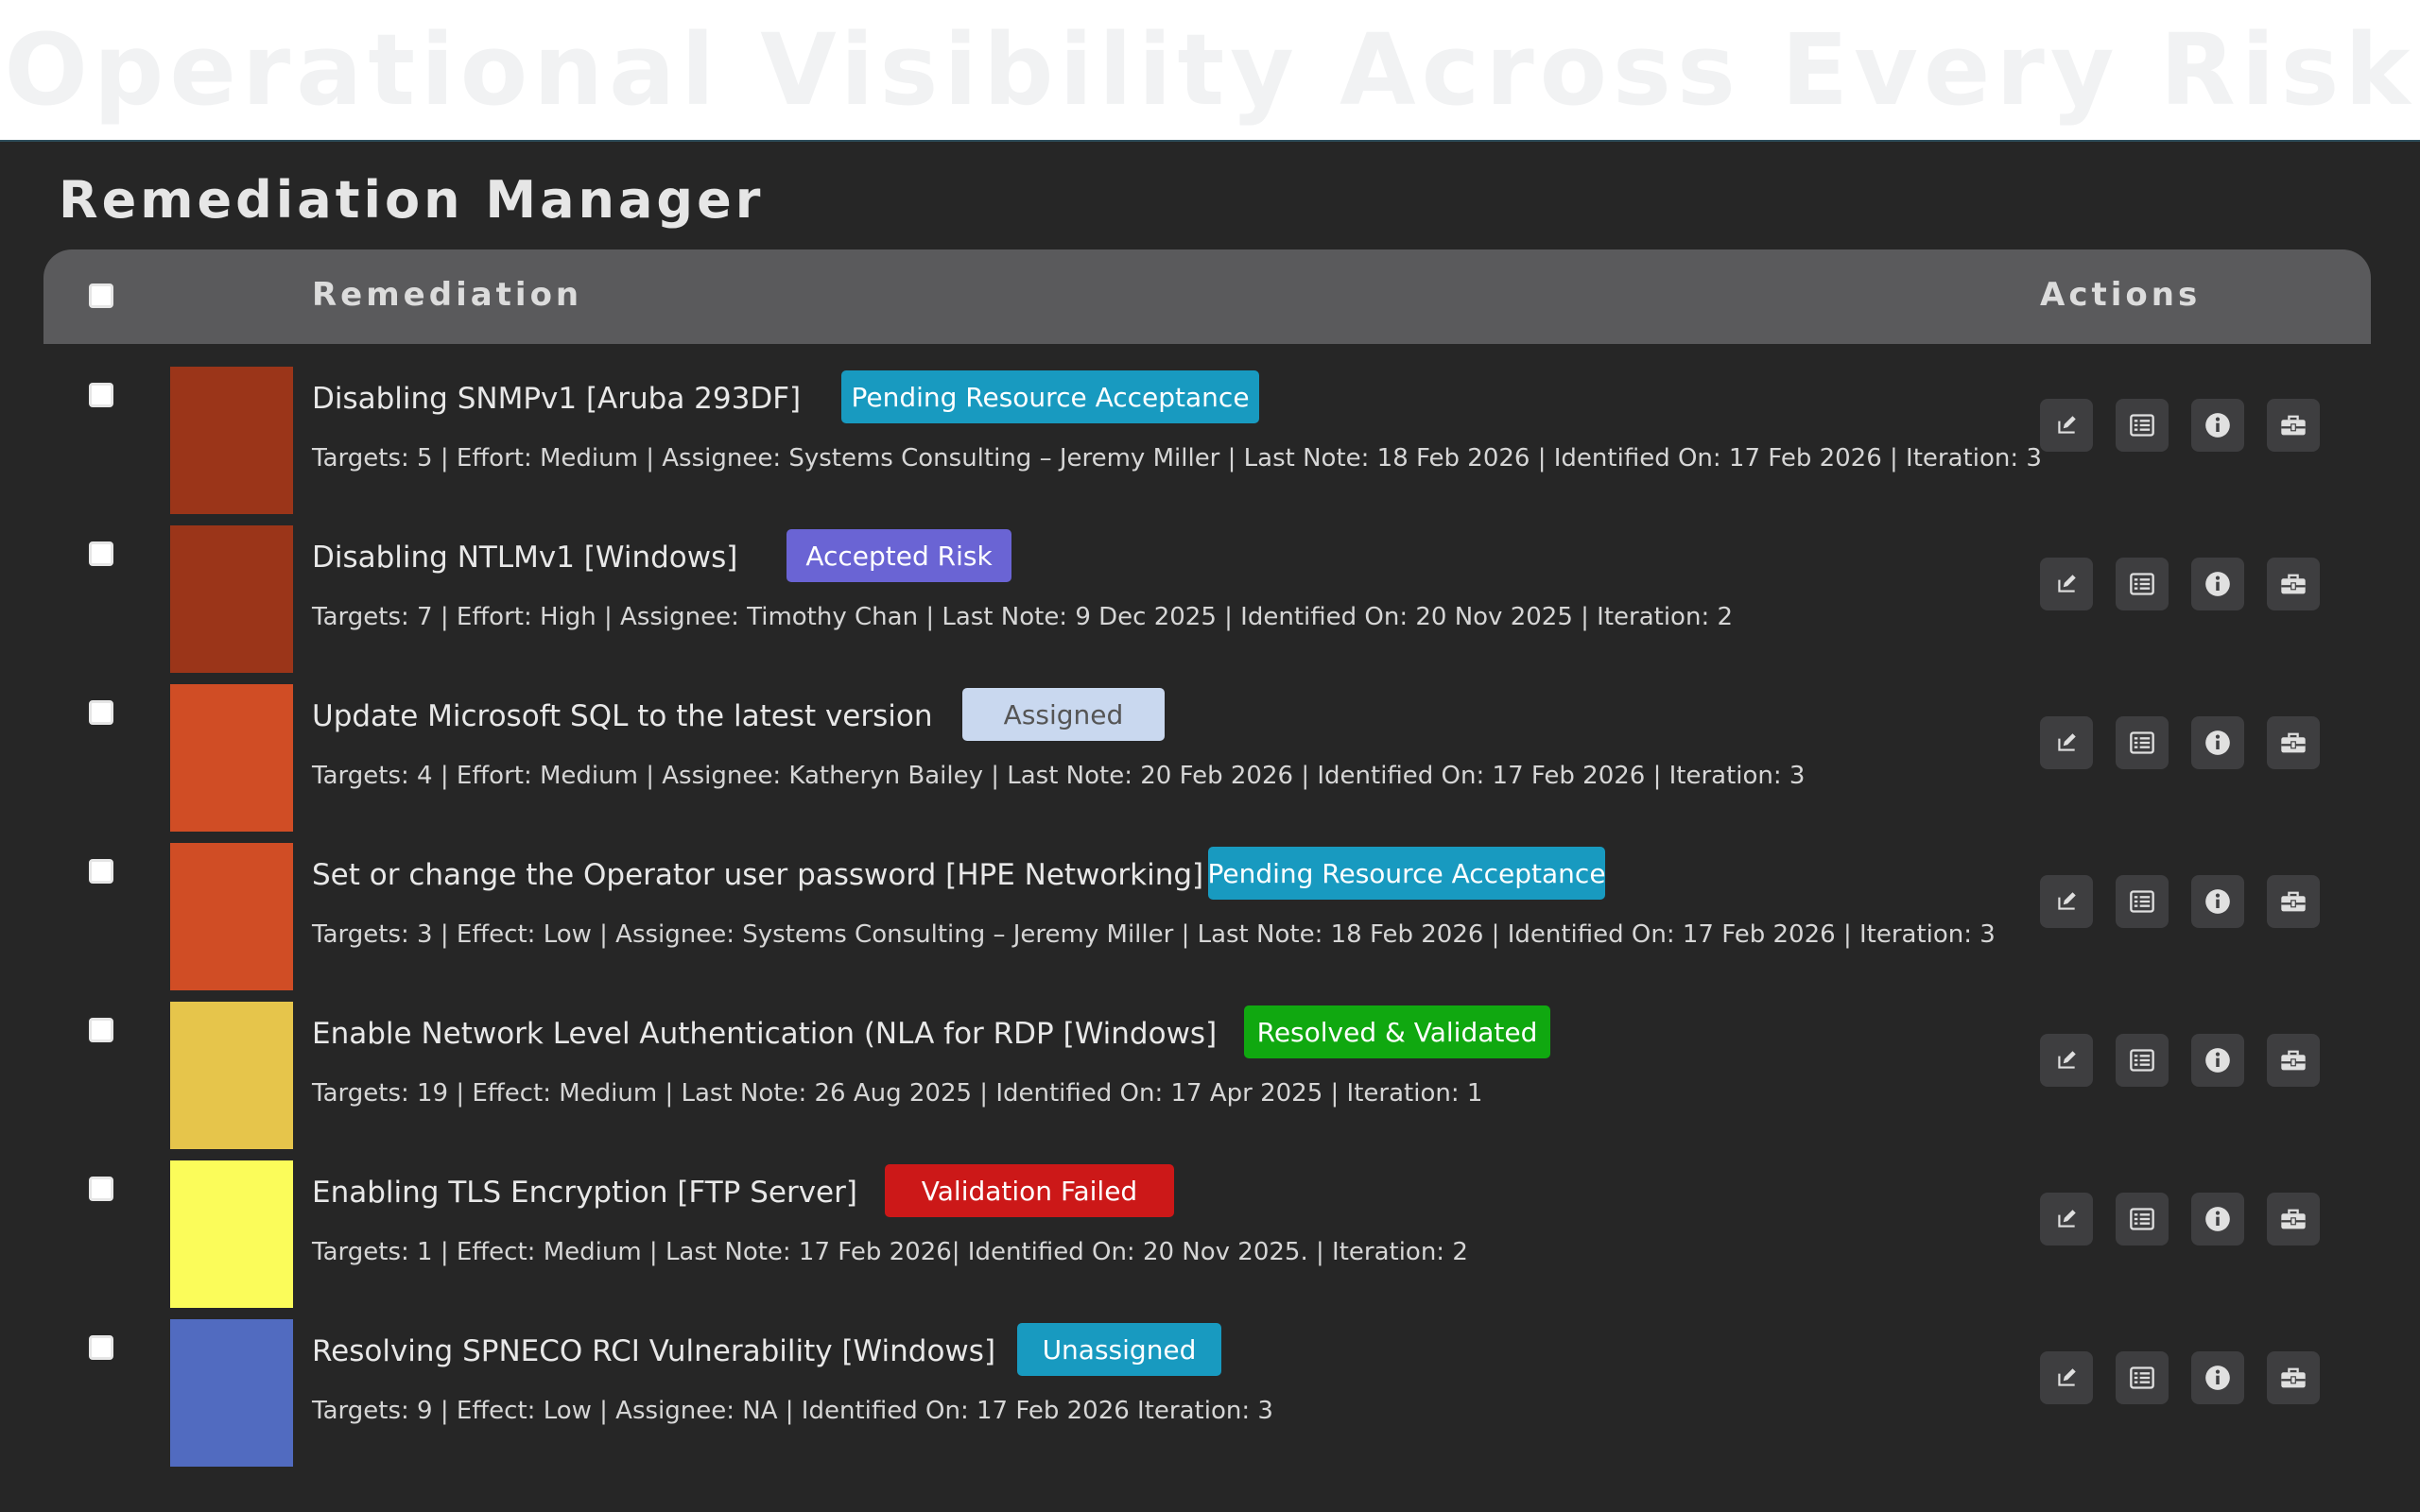  What do you see at coordinates (1050, 396) in the screenshot?
I see `status-badge: Pending Resource Acceptance` at bounding box center [1050, 396].